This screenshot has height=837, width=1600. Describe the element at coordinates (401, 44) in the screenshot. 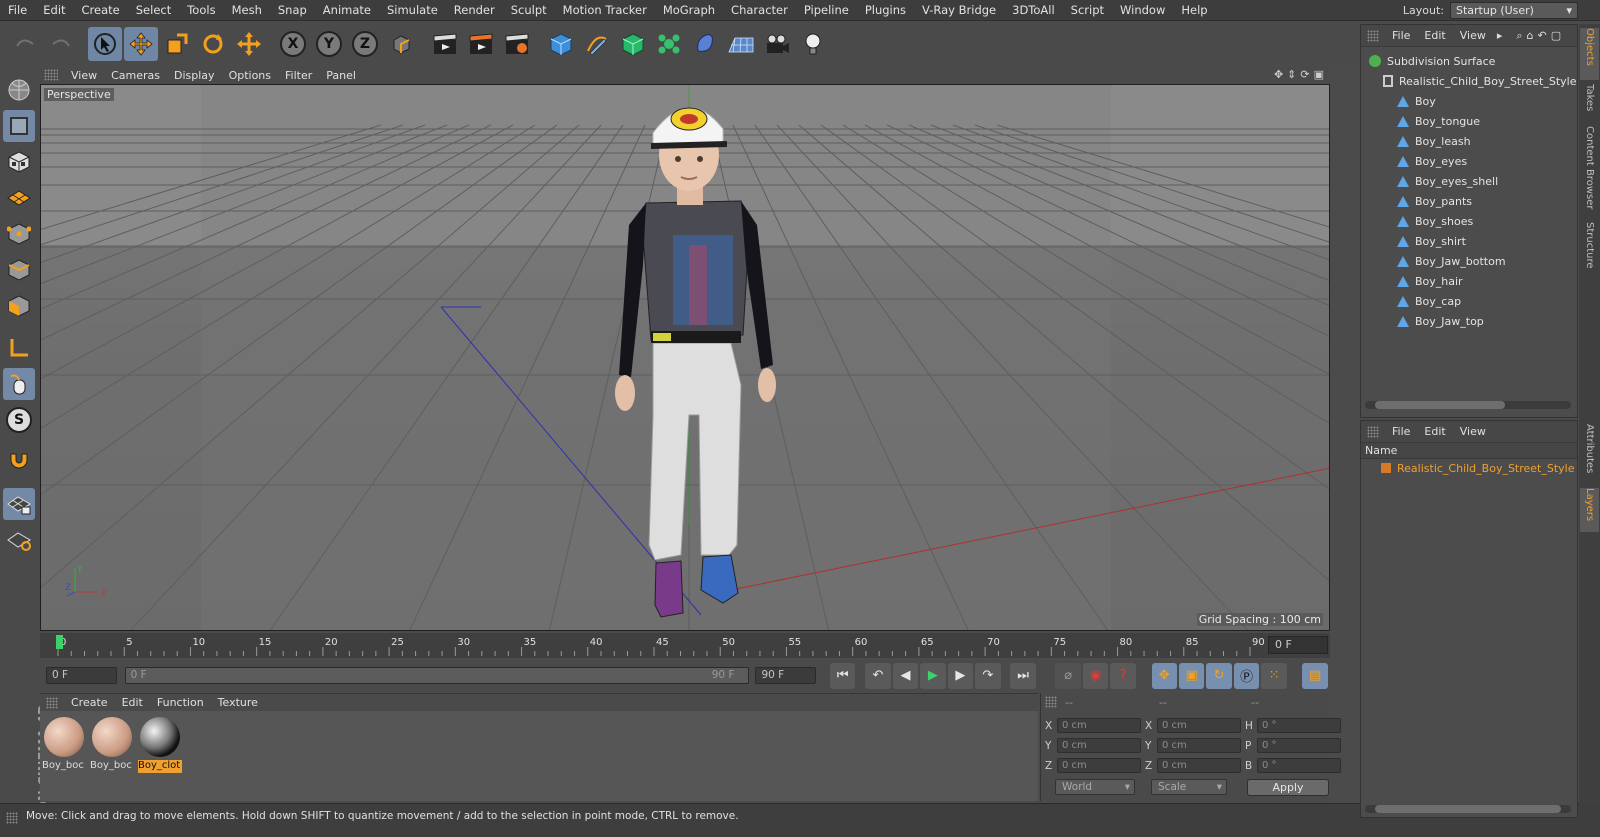

I see `coordinate-system-button` at that location.